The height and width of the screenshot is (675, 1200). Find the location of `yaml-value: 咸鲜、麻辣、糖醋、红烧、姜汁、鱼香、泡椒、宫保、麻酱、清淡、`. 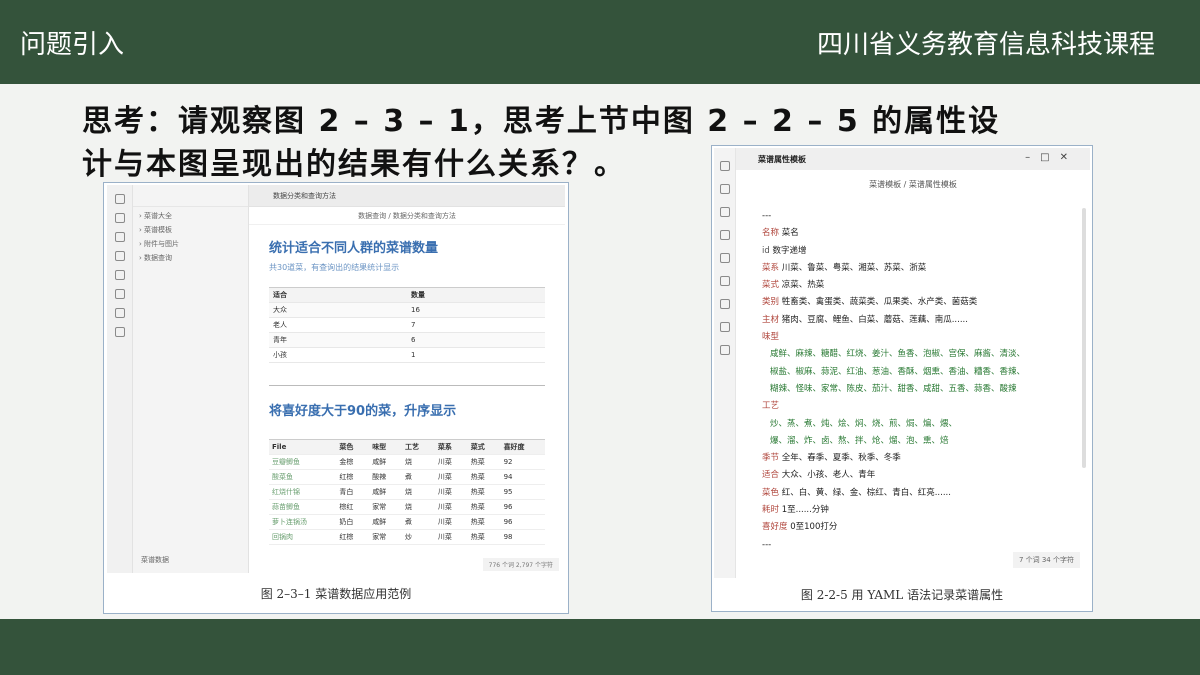

yaml-value: 咸鲜、麻辣、糖醋、红烧、姜汁、鱼香、泡椒、宫保、麻酱、清淡、 is located at coordinates (898, 354).